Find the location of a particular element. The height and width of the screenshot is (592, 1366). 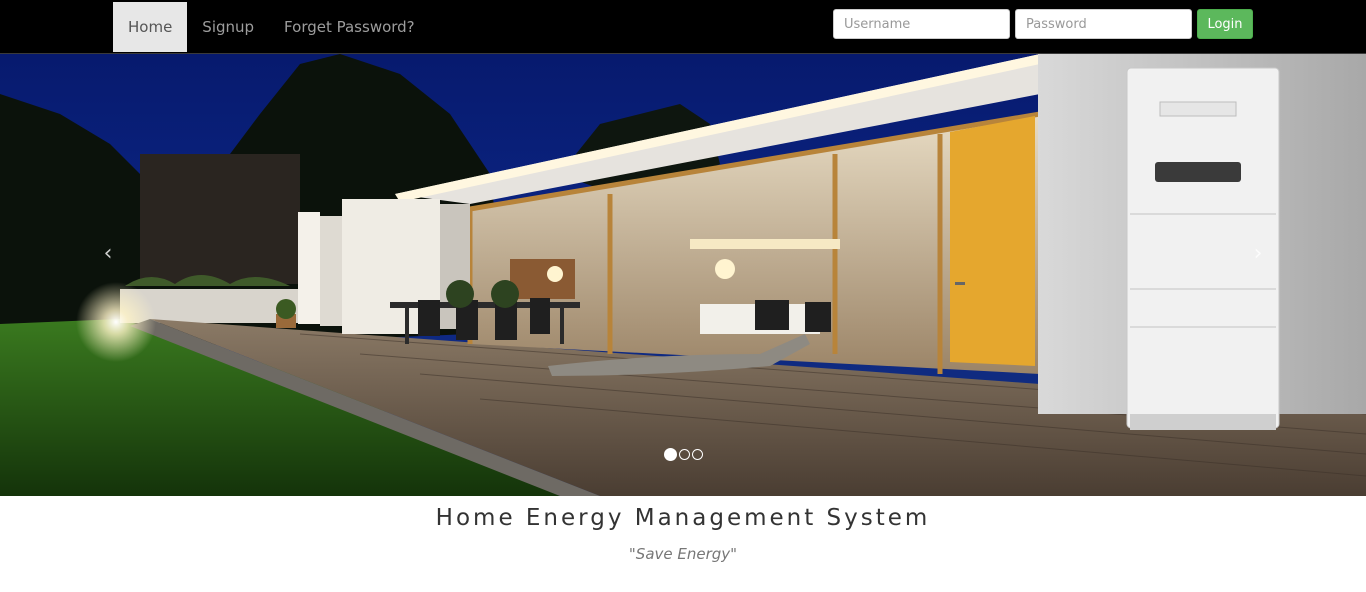

nav-home-link: Home is located at coordinates (150, 27).